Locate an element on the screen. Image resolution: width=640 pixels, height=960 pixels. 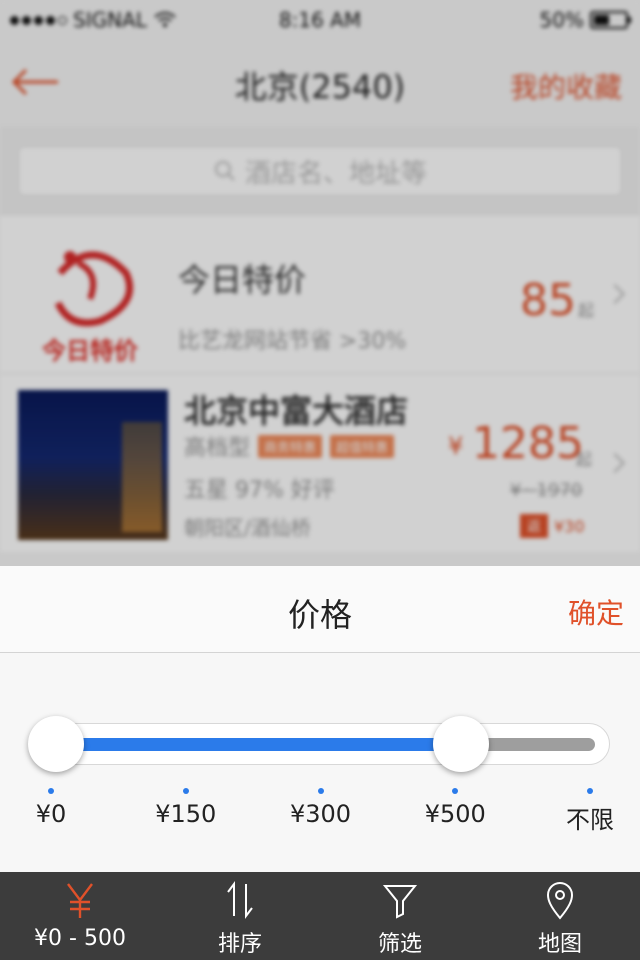
tab-map: 地图 is located at coordinates (560, 916).